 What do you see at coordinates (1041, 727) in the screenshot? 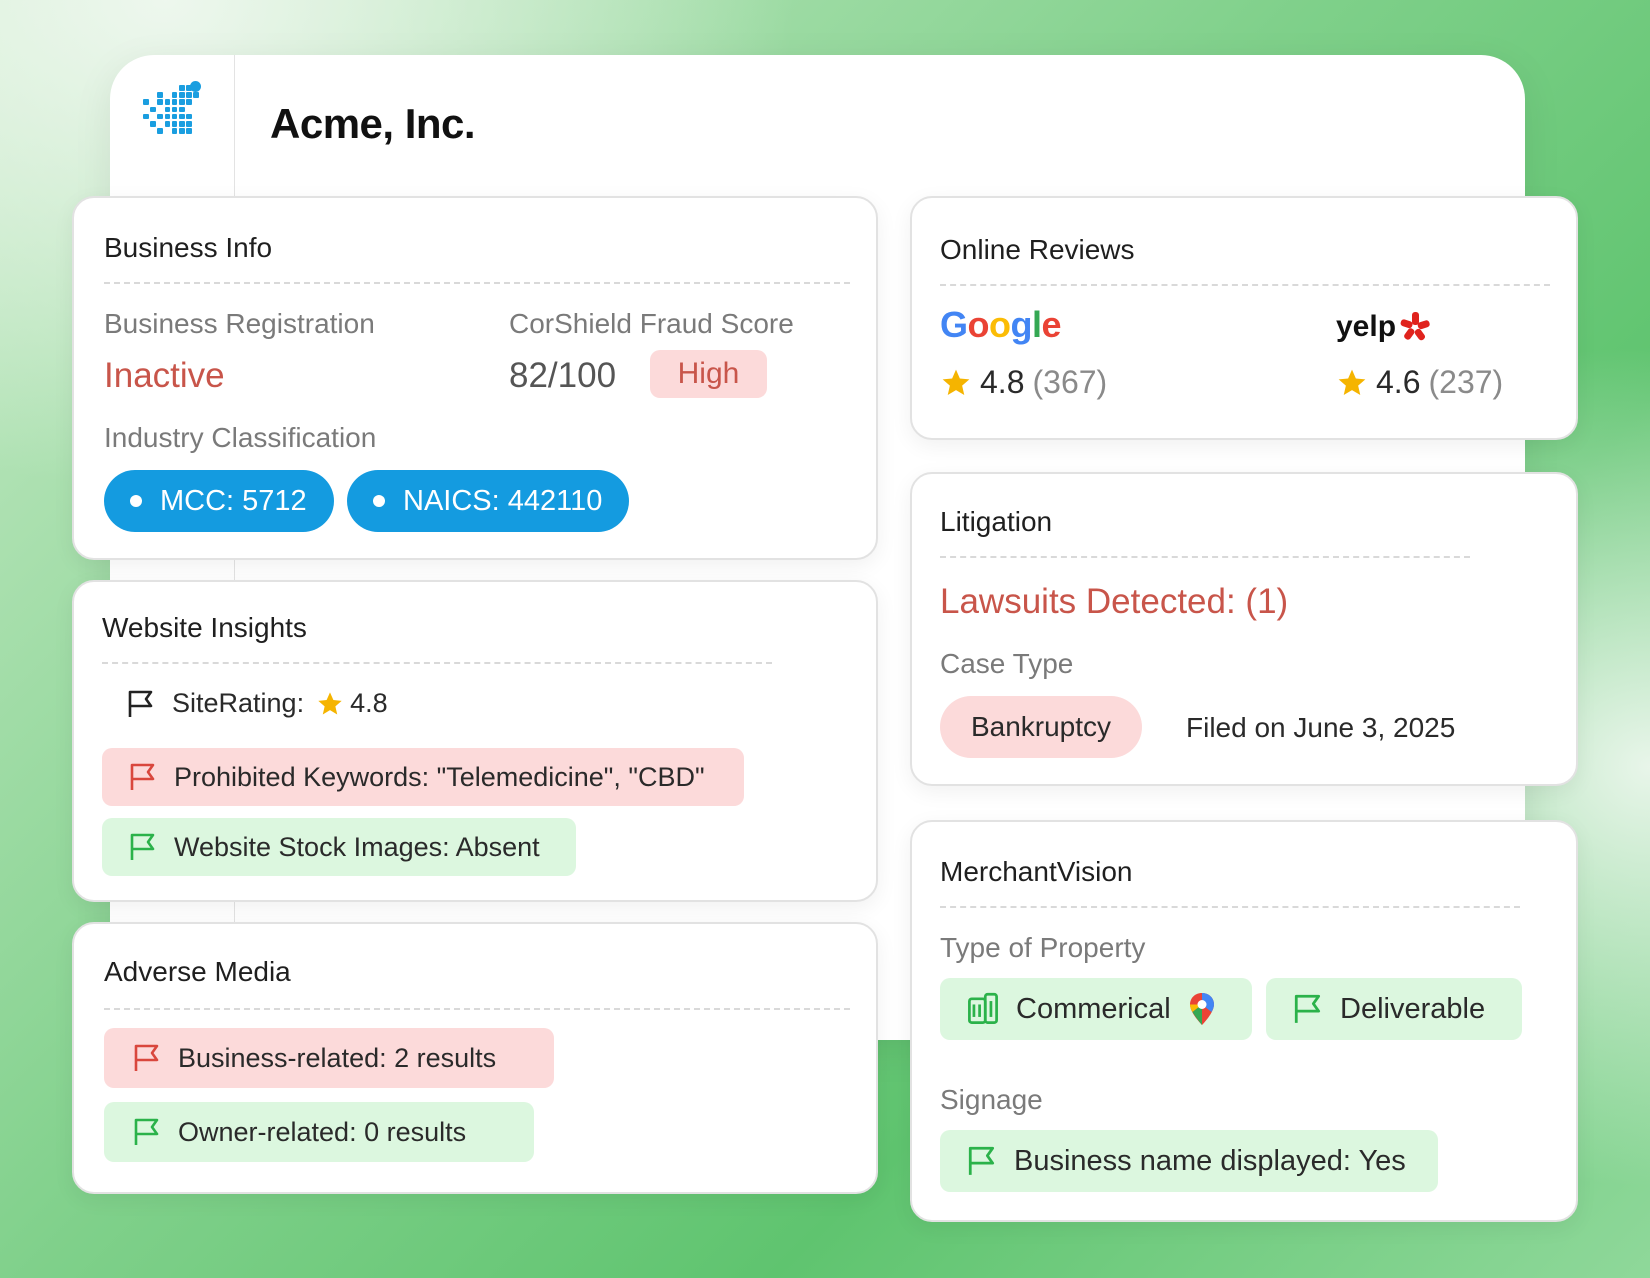
I see `case-type-badge: Bankruptcy` at bounding box center [1041, 727].